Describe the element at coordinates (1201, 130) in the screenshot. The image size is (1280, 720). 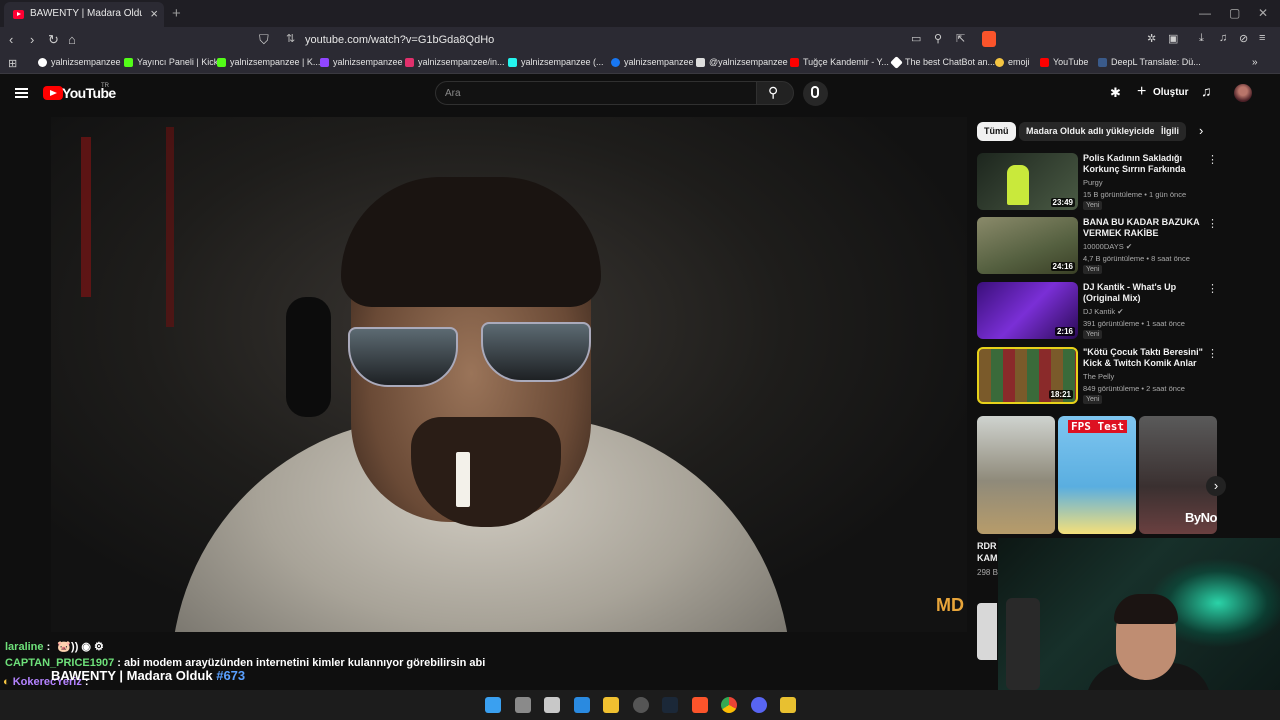
I see `chips-next-icon: ›` at that location.